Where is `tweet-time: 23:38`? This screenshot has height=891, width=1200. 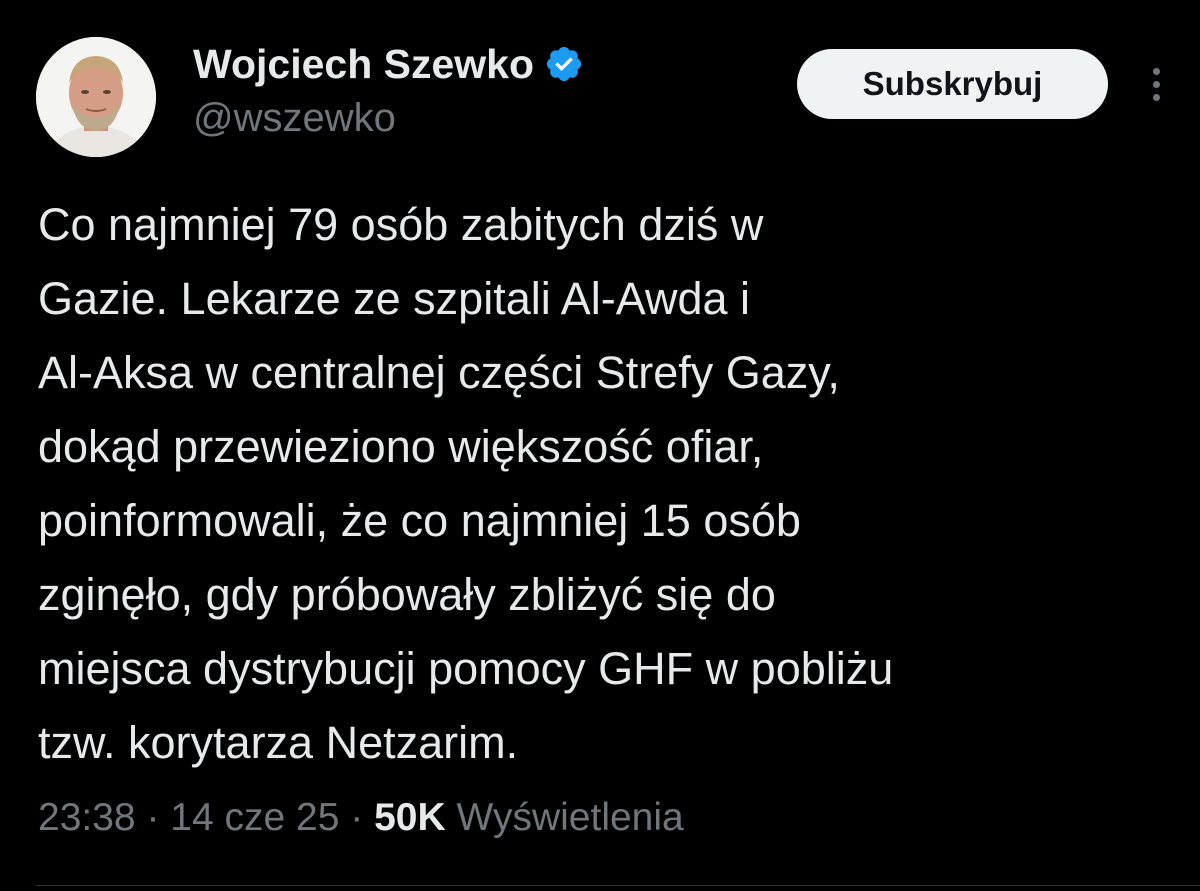 tweet-time: 23:38 is located at coordinates (87, 817).